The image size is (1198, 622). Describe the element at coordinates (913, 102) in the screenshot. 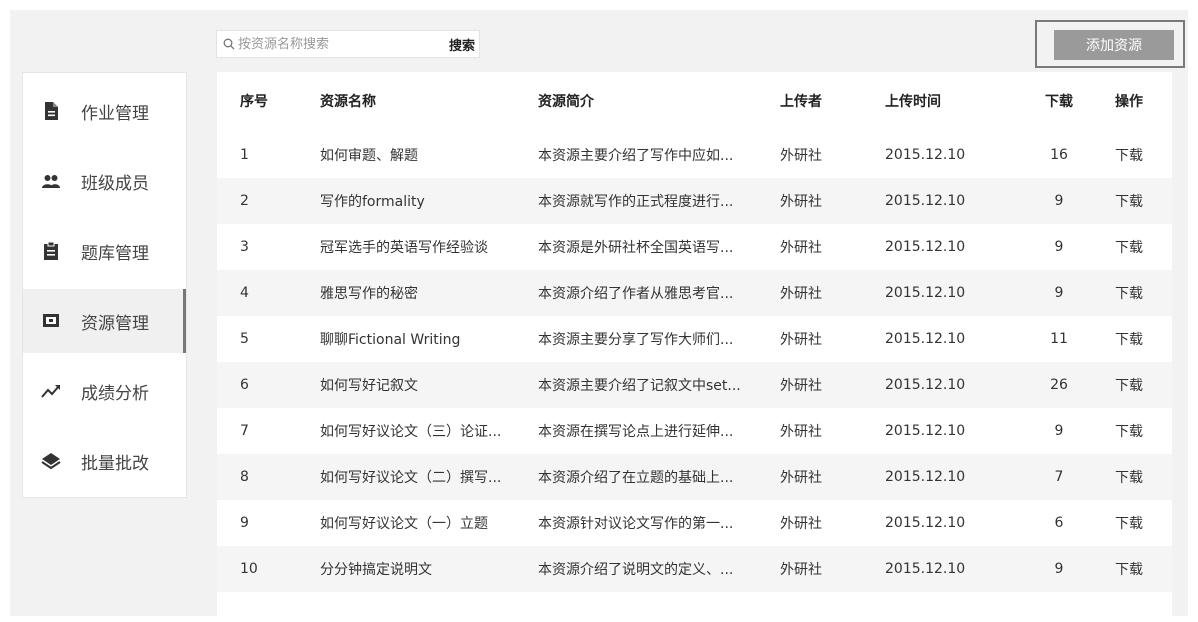

I see `header-time: 上传时间` at that location.